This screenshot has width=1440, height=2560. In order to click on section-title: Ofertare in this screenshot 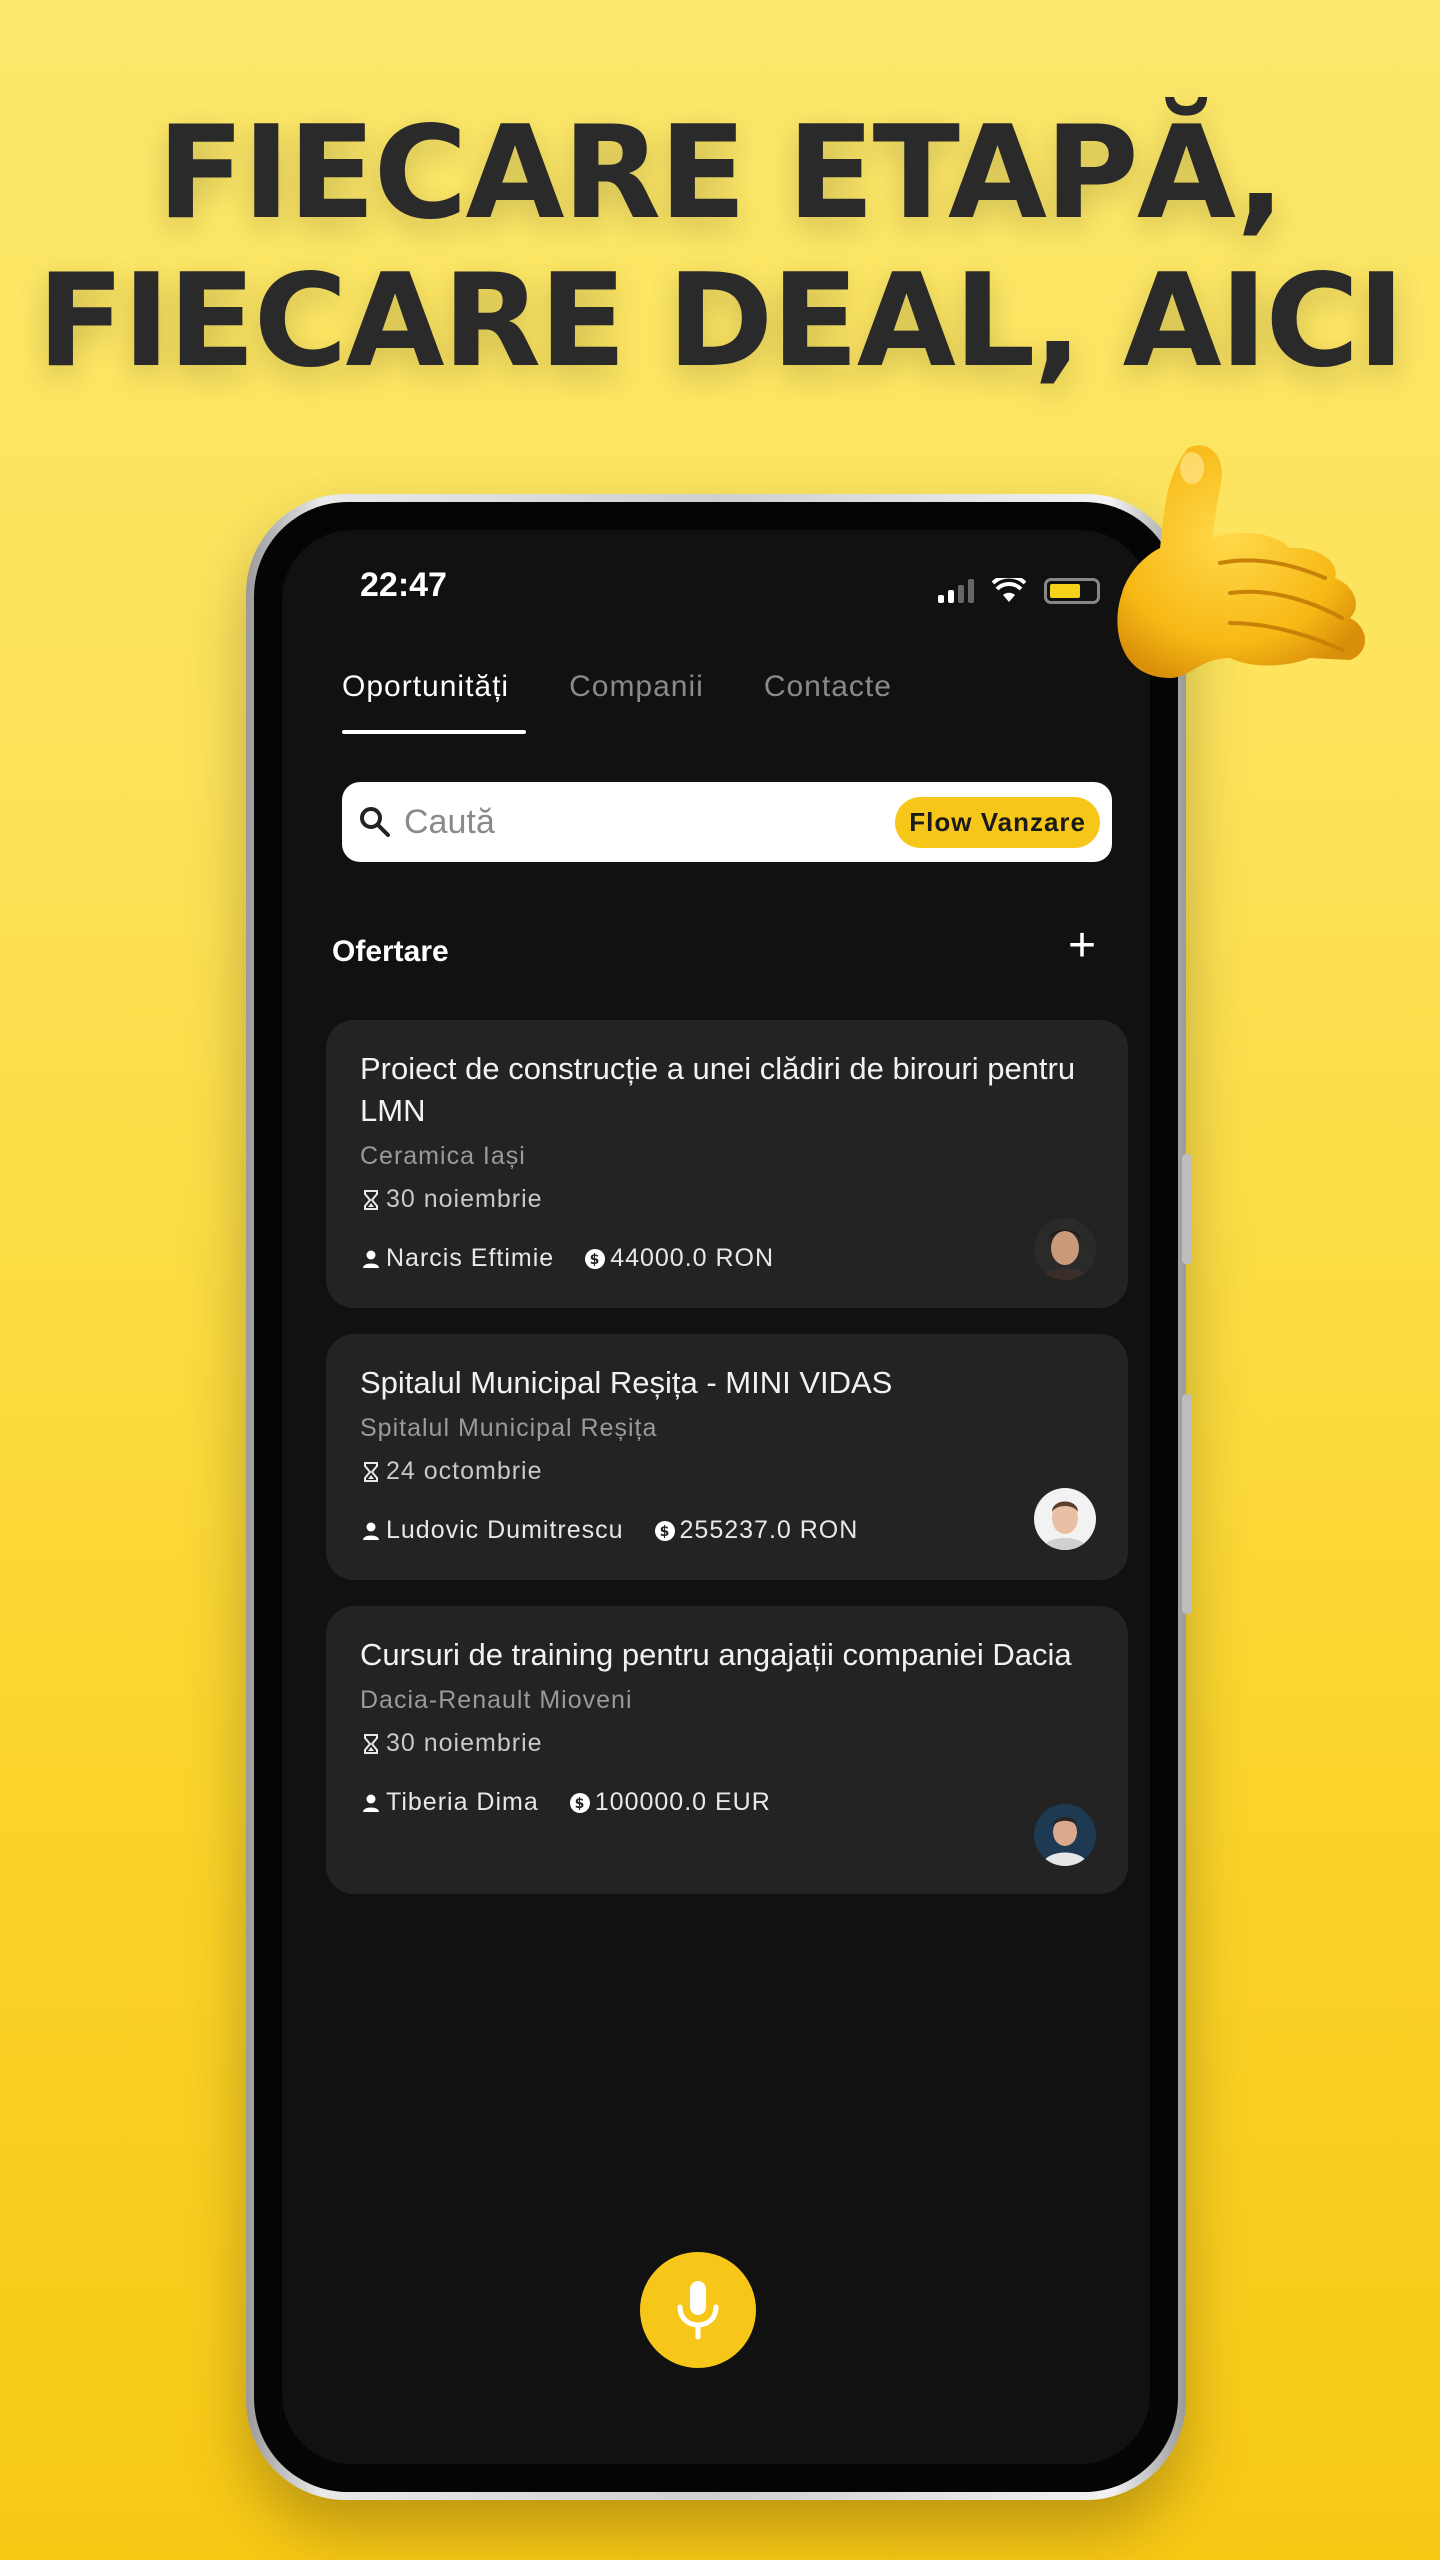, I will do `click(390, 951)`.